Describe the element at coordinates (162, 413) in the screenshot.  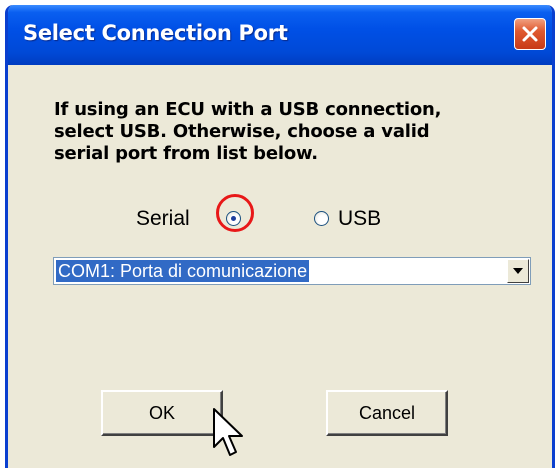
I see `ok-button: OK` at that location.